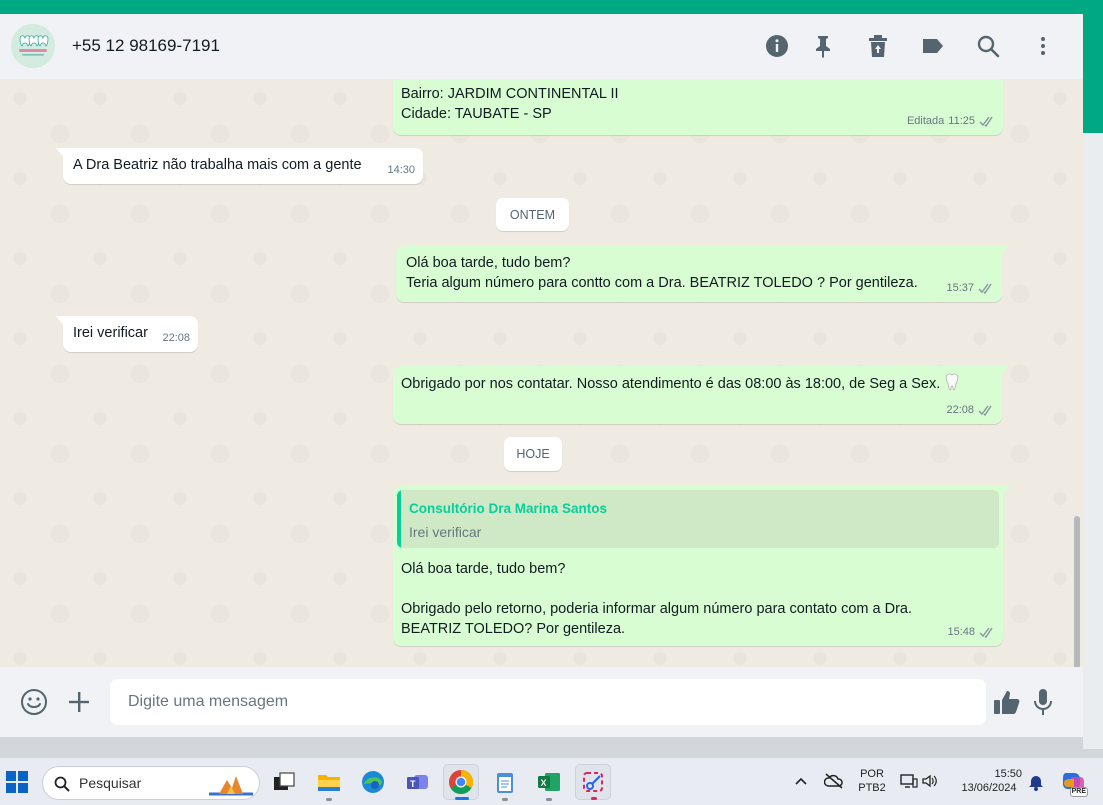  What do you see at coordinates (399, 519) in the screenshot?
I see `quote-bar` at bounding box center [399, 519].